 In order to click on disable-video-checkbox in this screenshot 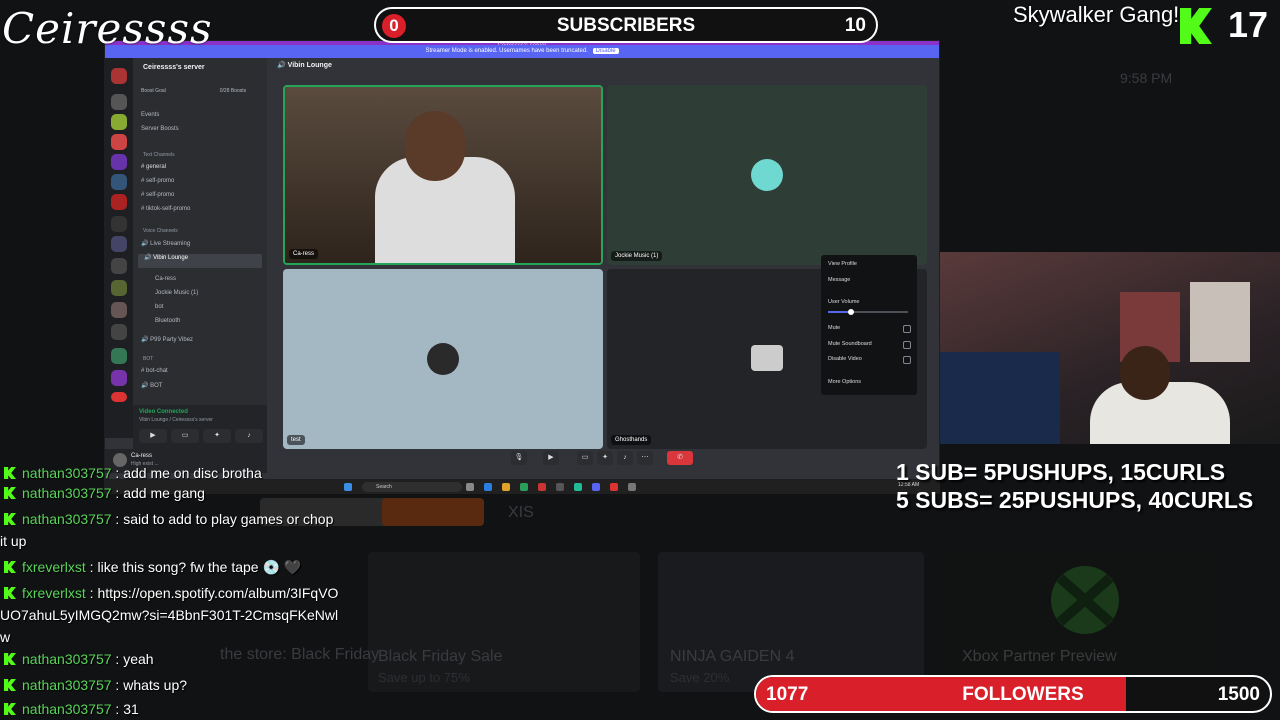, I will do `click(907, 360)`.